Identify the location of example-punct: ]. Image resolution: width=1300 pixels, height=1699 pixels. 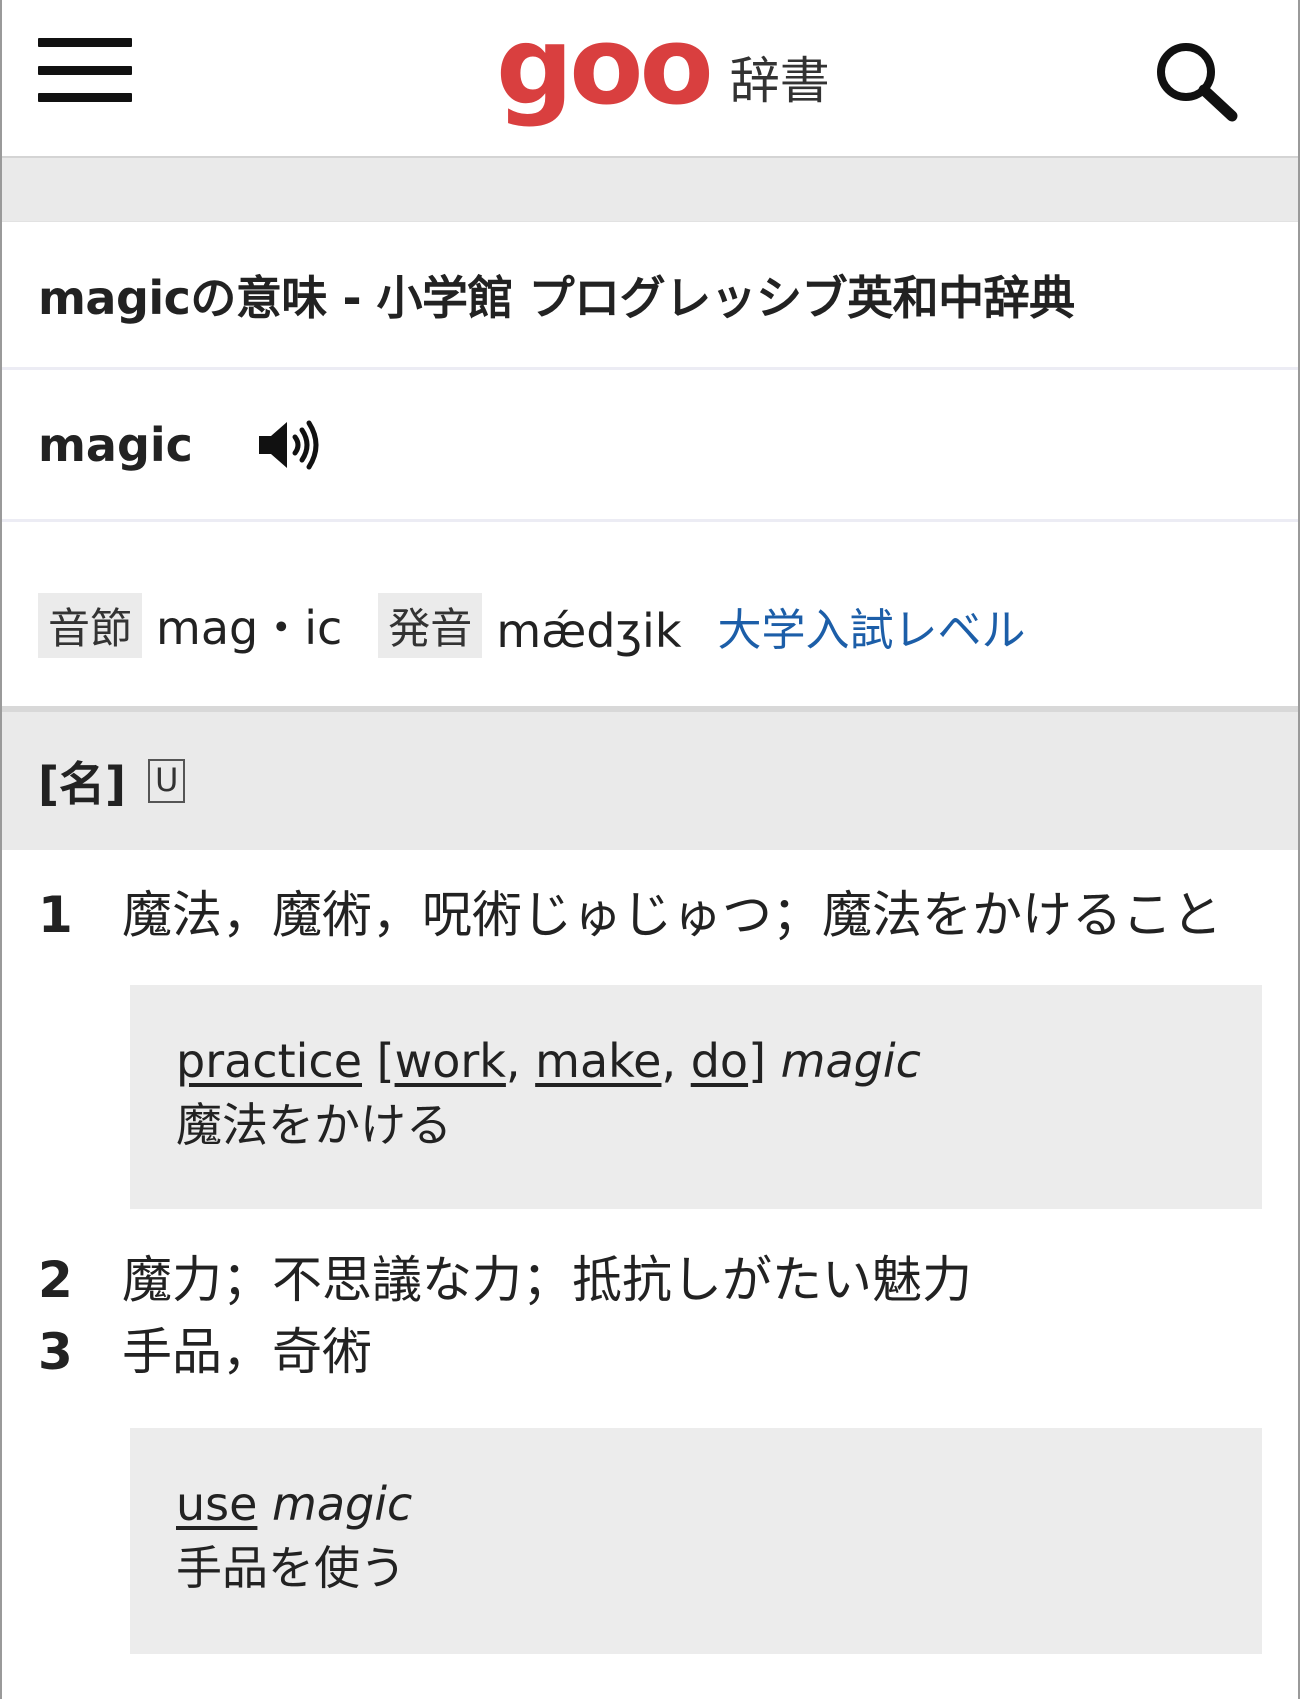
(764, 1060).